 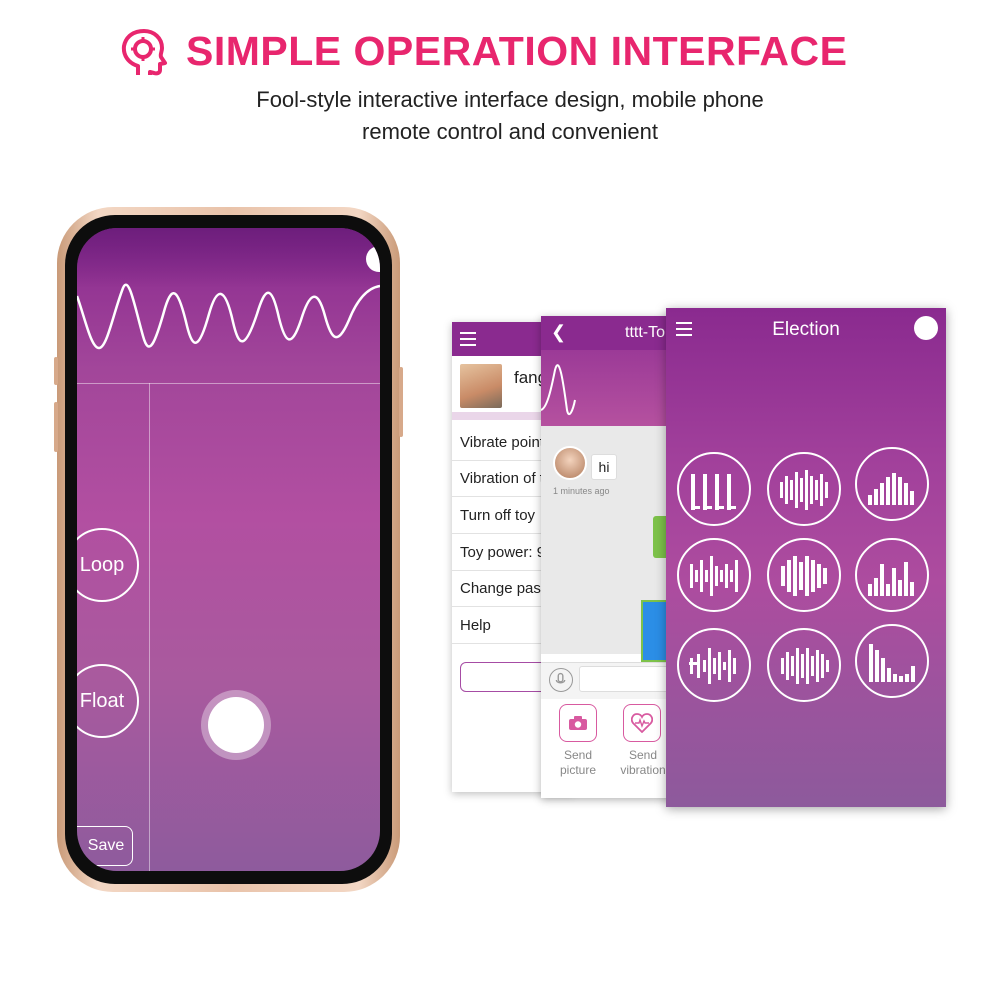 I want to click on subtitle-line-2: remote control and convenient, so click(x=510, y=131).